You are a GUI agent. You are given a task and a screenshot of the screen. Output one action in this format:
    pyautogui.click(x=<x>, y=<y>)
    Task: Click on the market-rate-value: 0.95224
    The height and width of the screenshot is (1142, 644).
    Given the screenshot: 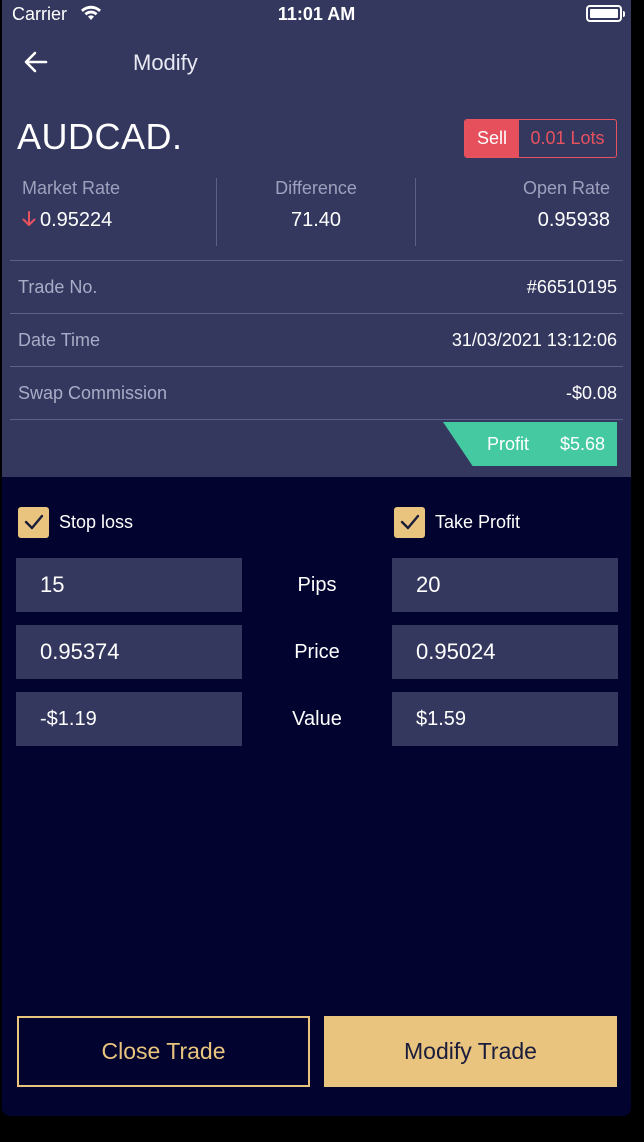 What is the action you would take?
    pyautogui.click(x=76, y=220)
    